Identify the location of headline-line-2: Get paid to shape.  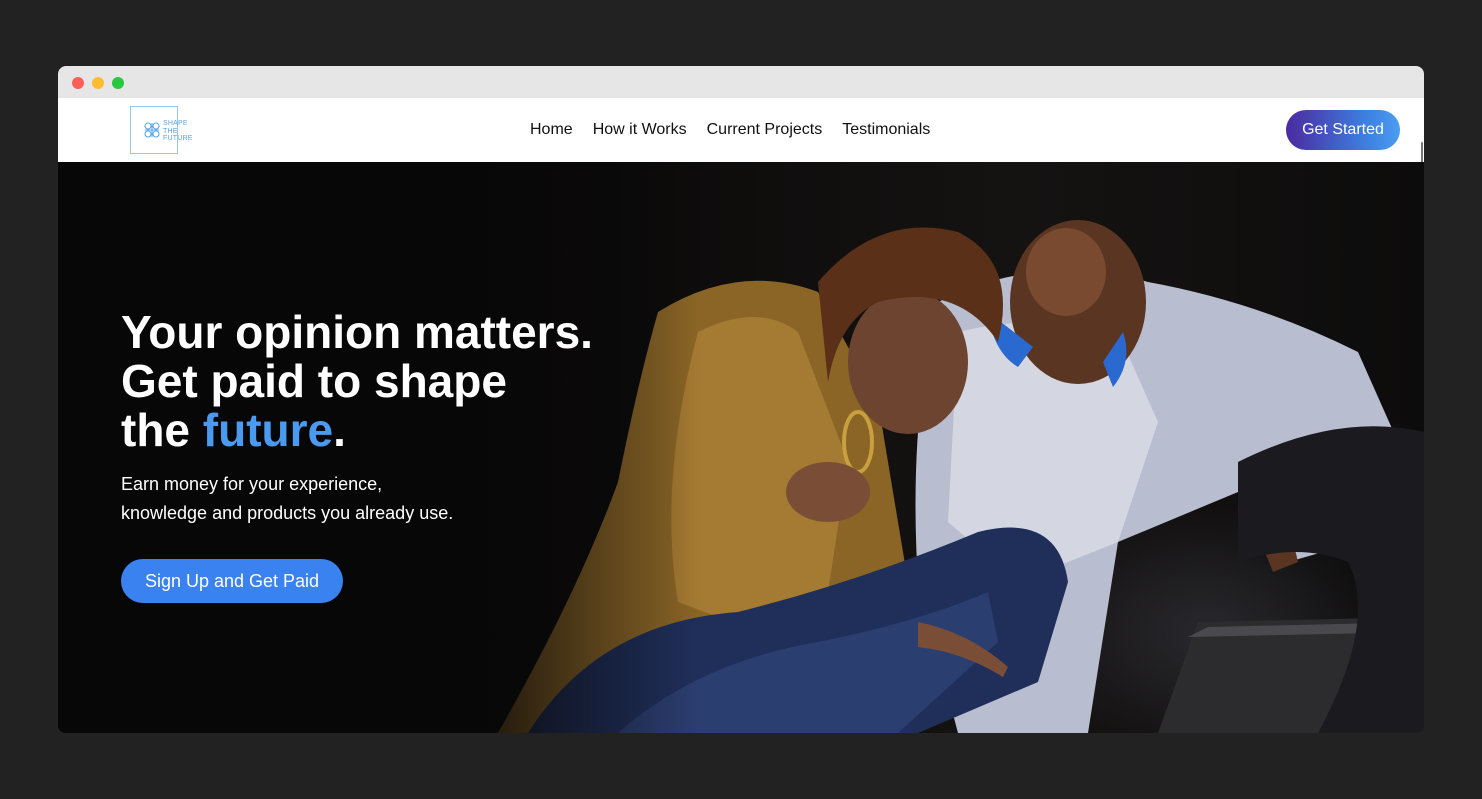
(314, 381).